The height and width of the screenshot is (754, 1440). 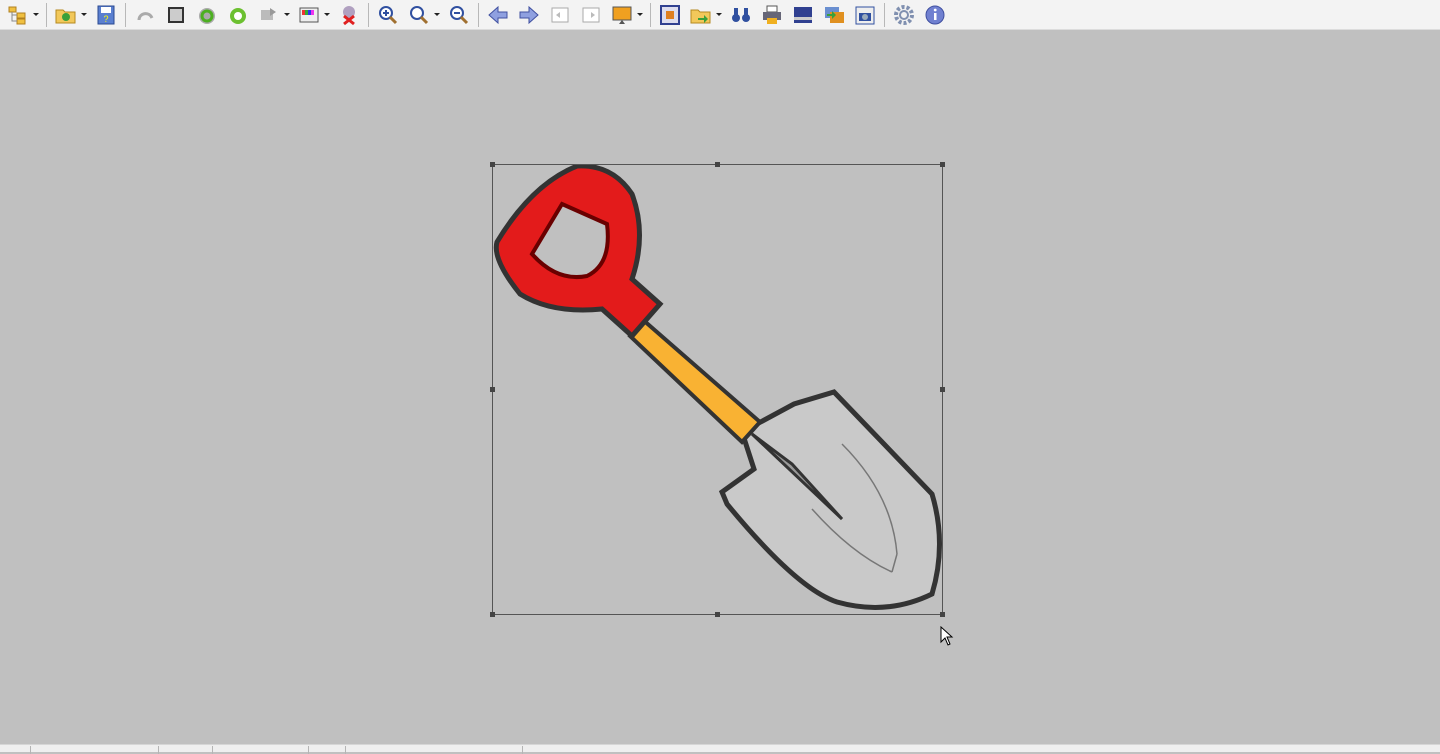 I want to click on slideshow-icon, so click(x=622, y=15).